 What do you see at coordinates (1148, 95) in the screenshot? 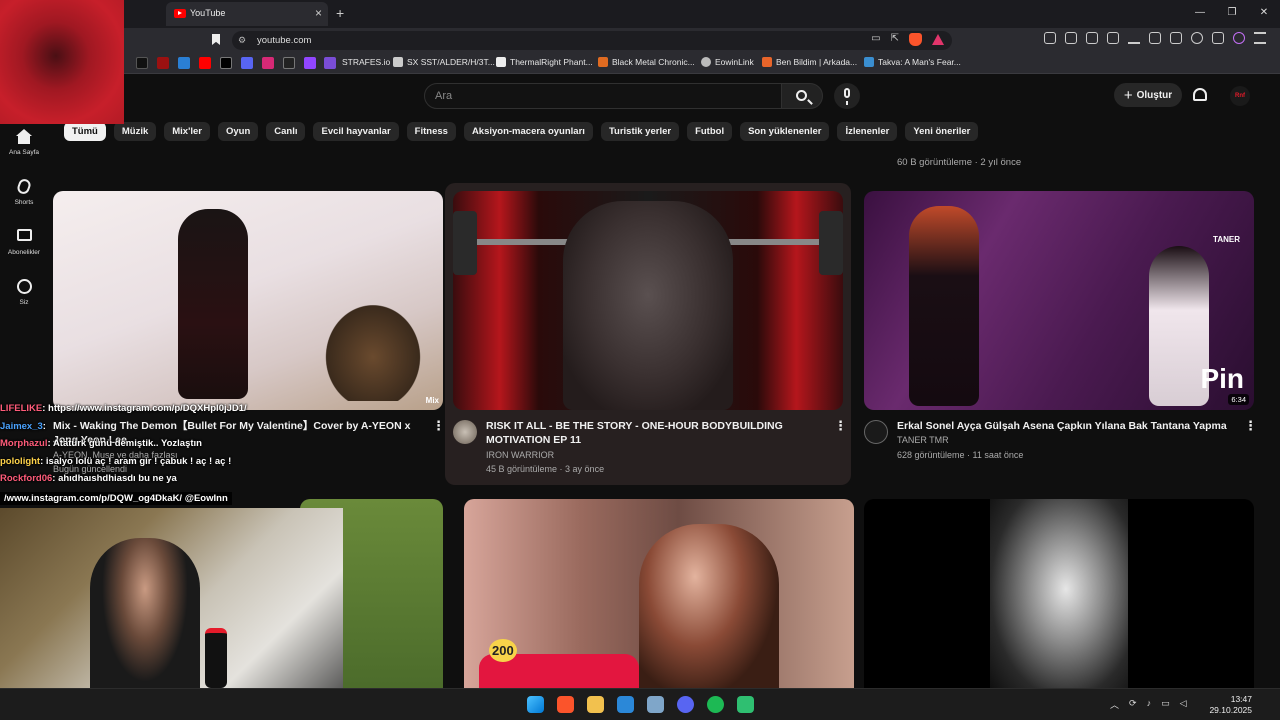
I see `create-button: + Oluştur` at bounding box center [1148, 95].